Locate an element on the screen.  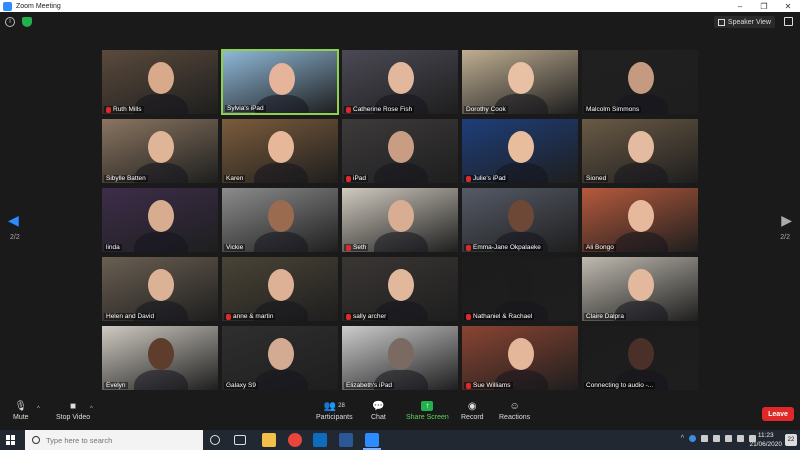
participant-name-label: Malcolm Simmons is located at coordinates (613, 109).